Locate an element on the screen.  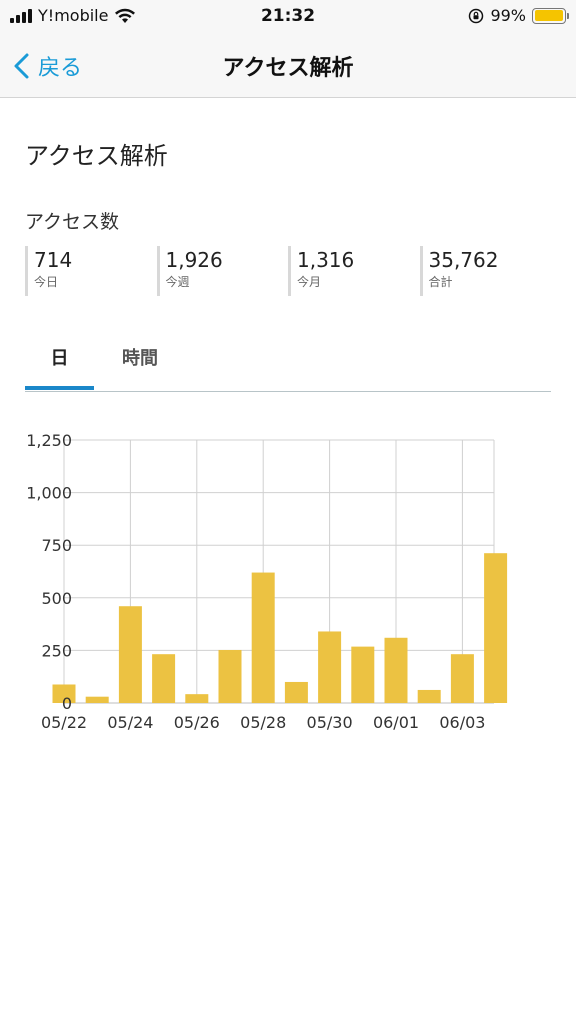
tab-day: 日 is located at coordinates (59, 363).